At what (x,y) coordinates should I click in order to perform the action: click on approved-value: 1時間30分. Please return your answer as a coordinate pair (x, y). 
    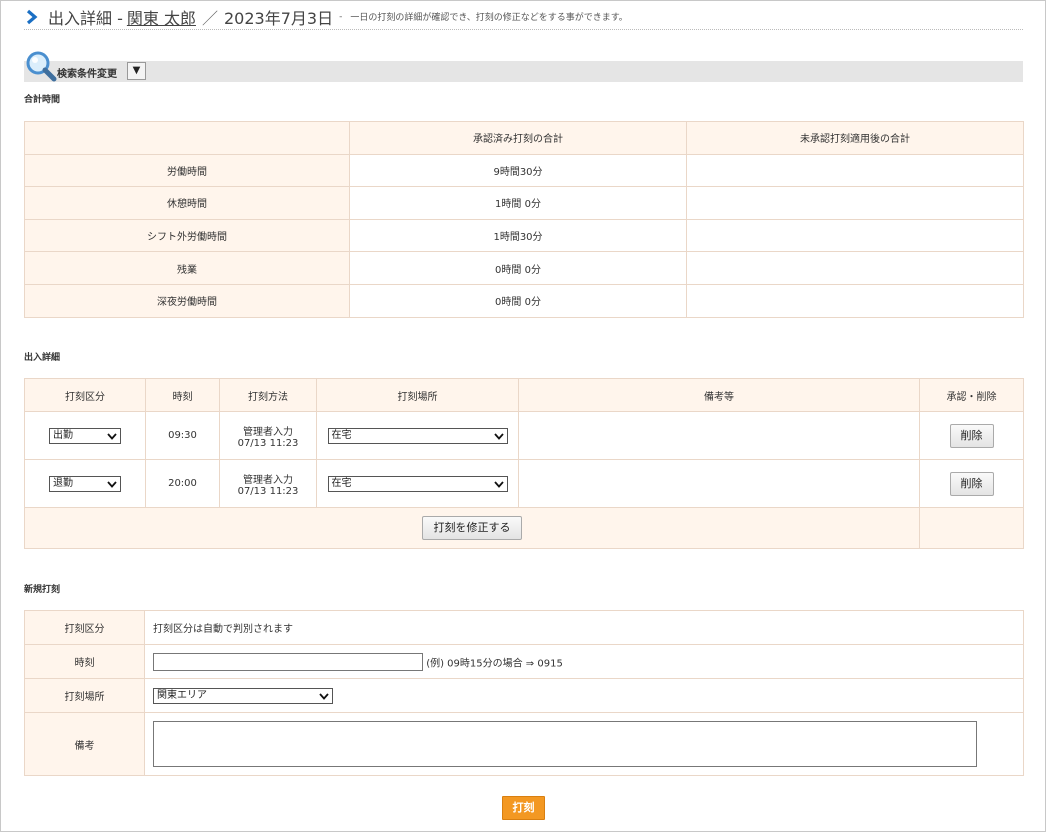
    Looking at the image, I should click on (518, 235).